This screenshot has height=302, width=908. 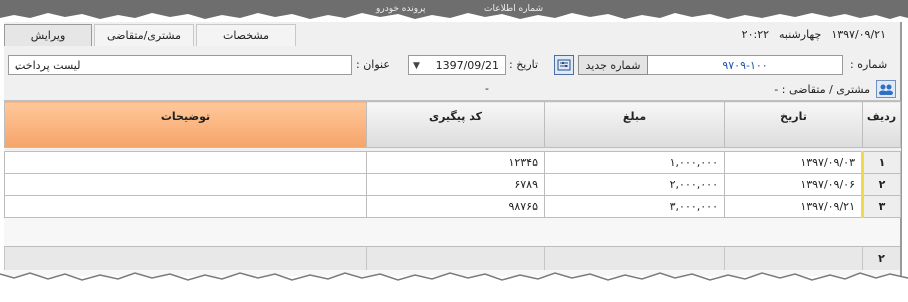 What do you see at coordinates (886, 89) in the screenshot?
I see `users-icon` at bounding box center [886, 89].